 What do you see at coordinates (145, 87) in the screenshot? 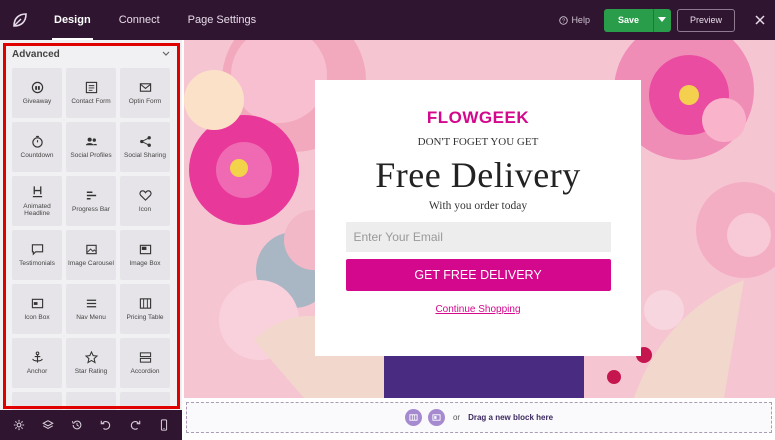
I see `envelope-icon` at bounding box center [145, 87].